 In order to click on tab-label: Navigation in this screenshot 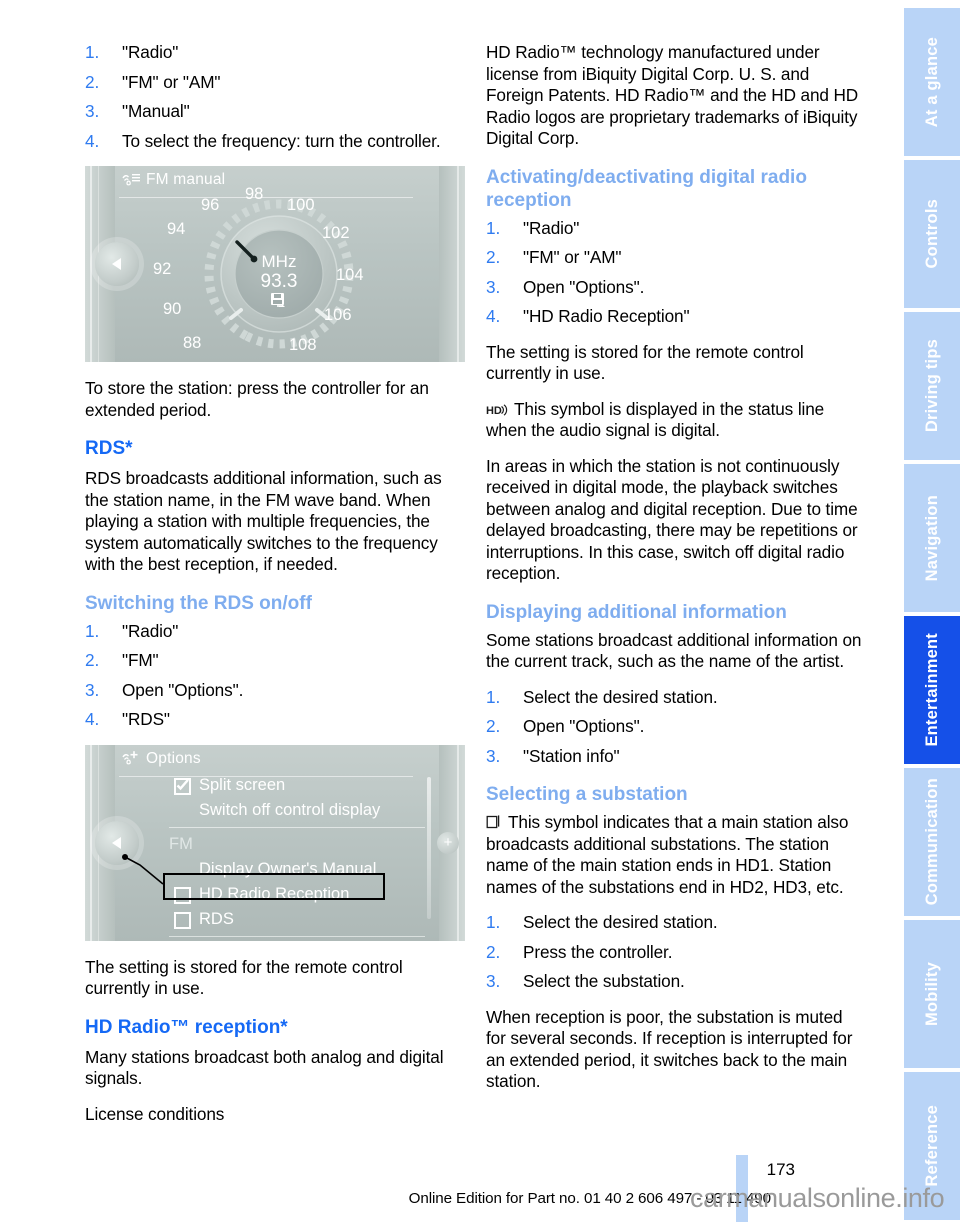, I will do `click(931, 538)`.